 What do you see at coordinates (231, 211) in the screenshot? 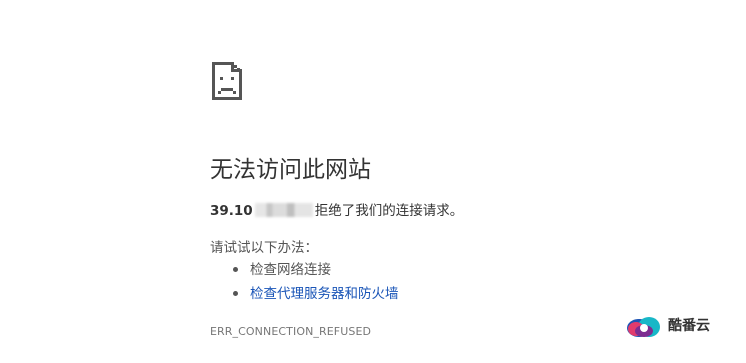
I see `host-name: 39.10` at bounding box center [231, 211].